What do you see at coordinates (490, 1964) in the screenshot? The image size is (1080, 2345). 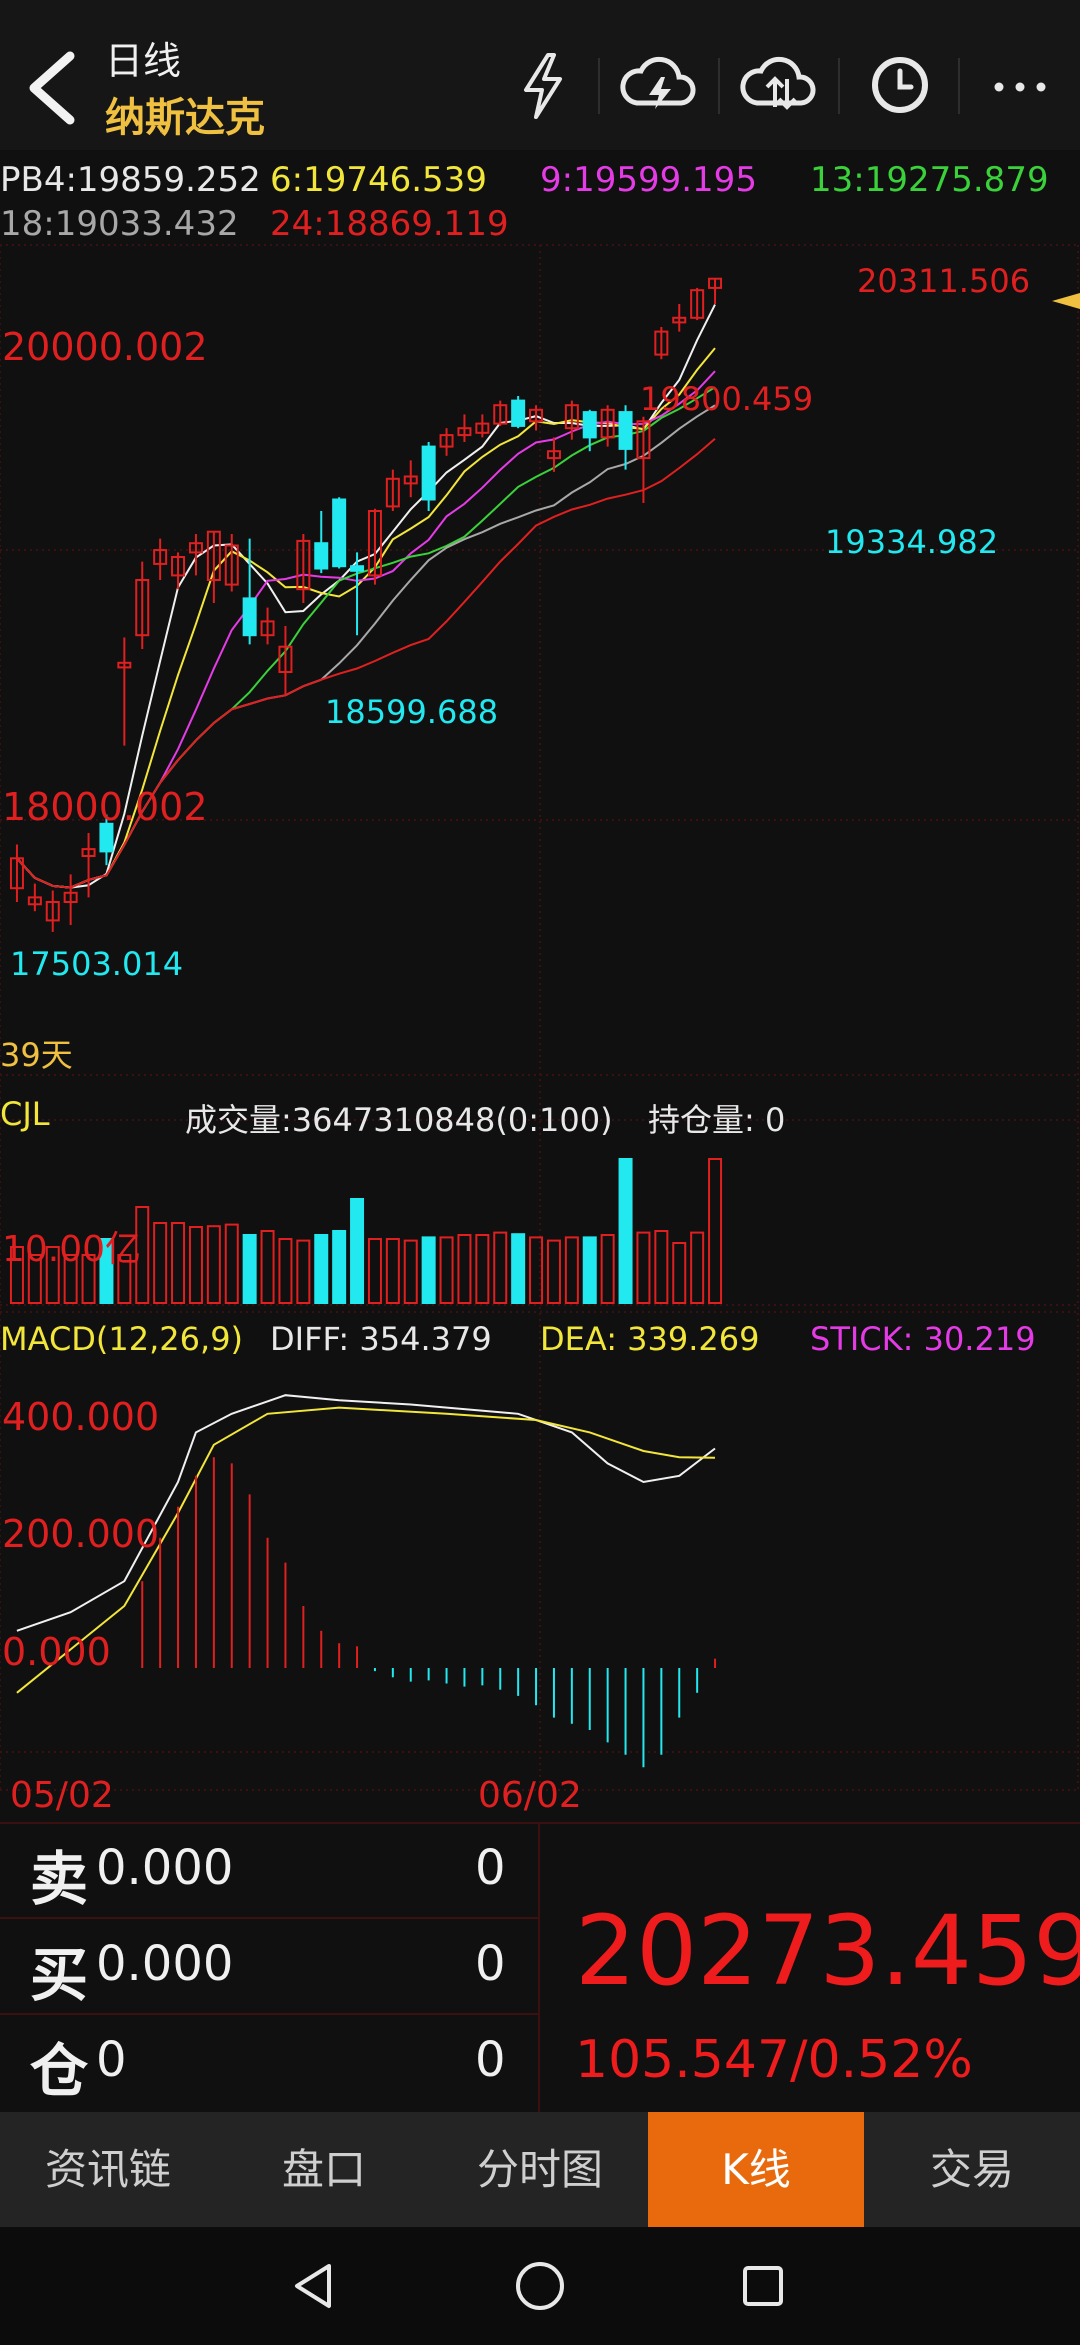 I see `buy-volume: 0` at bounding box center [490, 1964].